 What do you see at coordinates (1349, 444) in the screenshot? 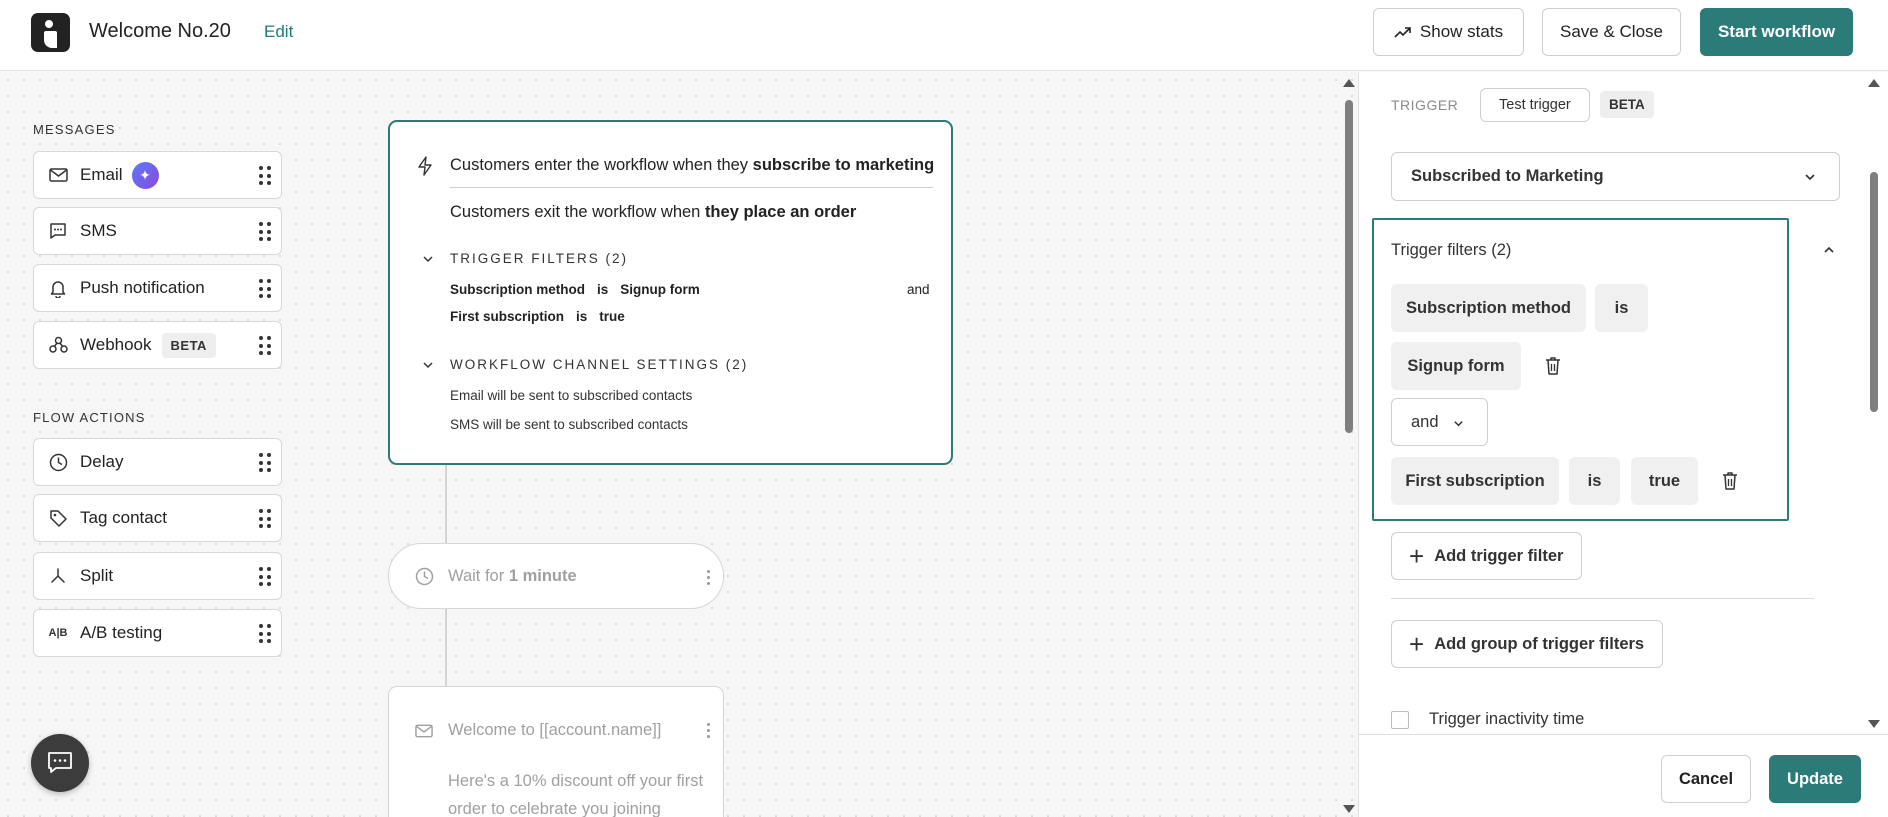
I see `canvas-scrollbar` at bounding box center [1349, 444].